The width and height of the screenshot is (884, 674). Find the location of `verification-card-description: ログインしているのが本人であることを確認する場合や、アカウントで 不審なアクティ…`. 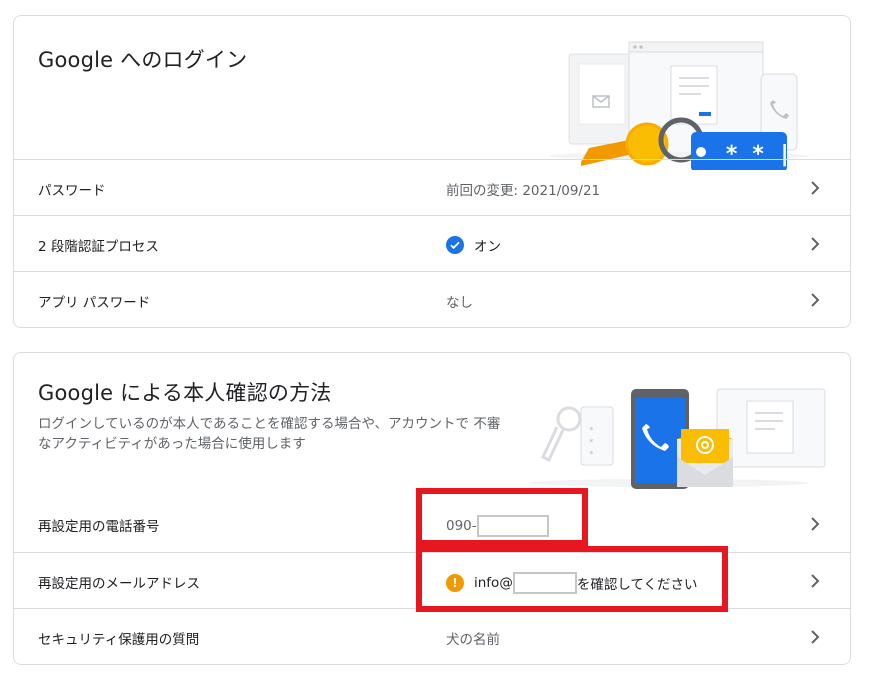

verification-card-description: ログインしているのが本人であることを確認する場合や、アカウントで 不審なアクティ… is located at coordinates (269, 434).